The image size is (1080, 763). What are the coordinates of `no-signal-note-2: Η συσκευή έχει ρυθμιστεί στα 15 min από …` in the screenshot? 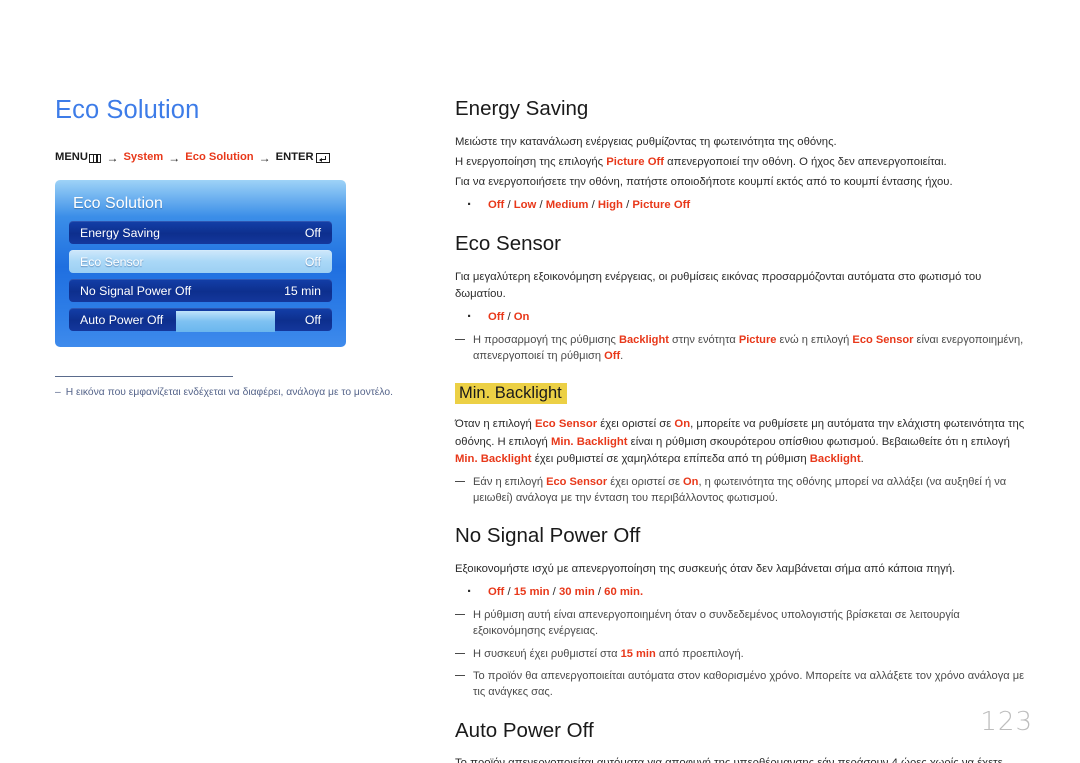 It's located at (744, 655).